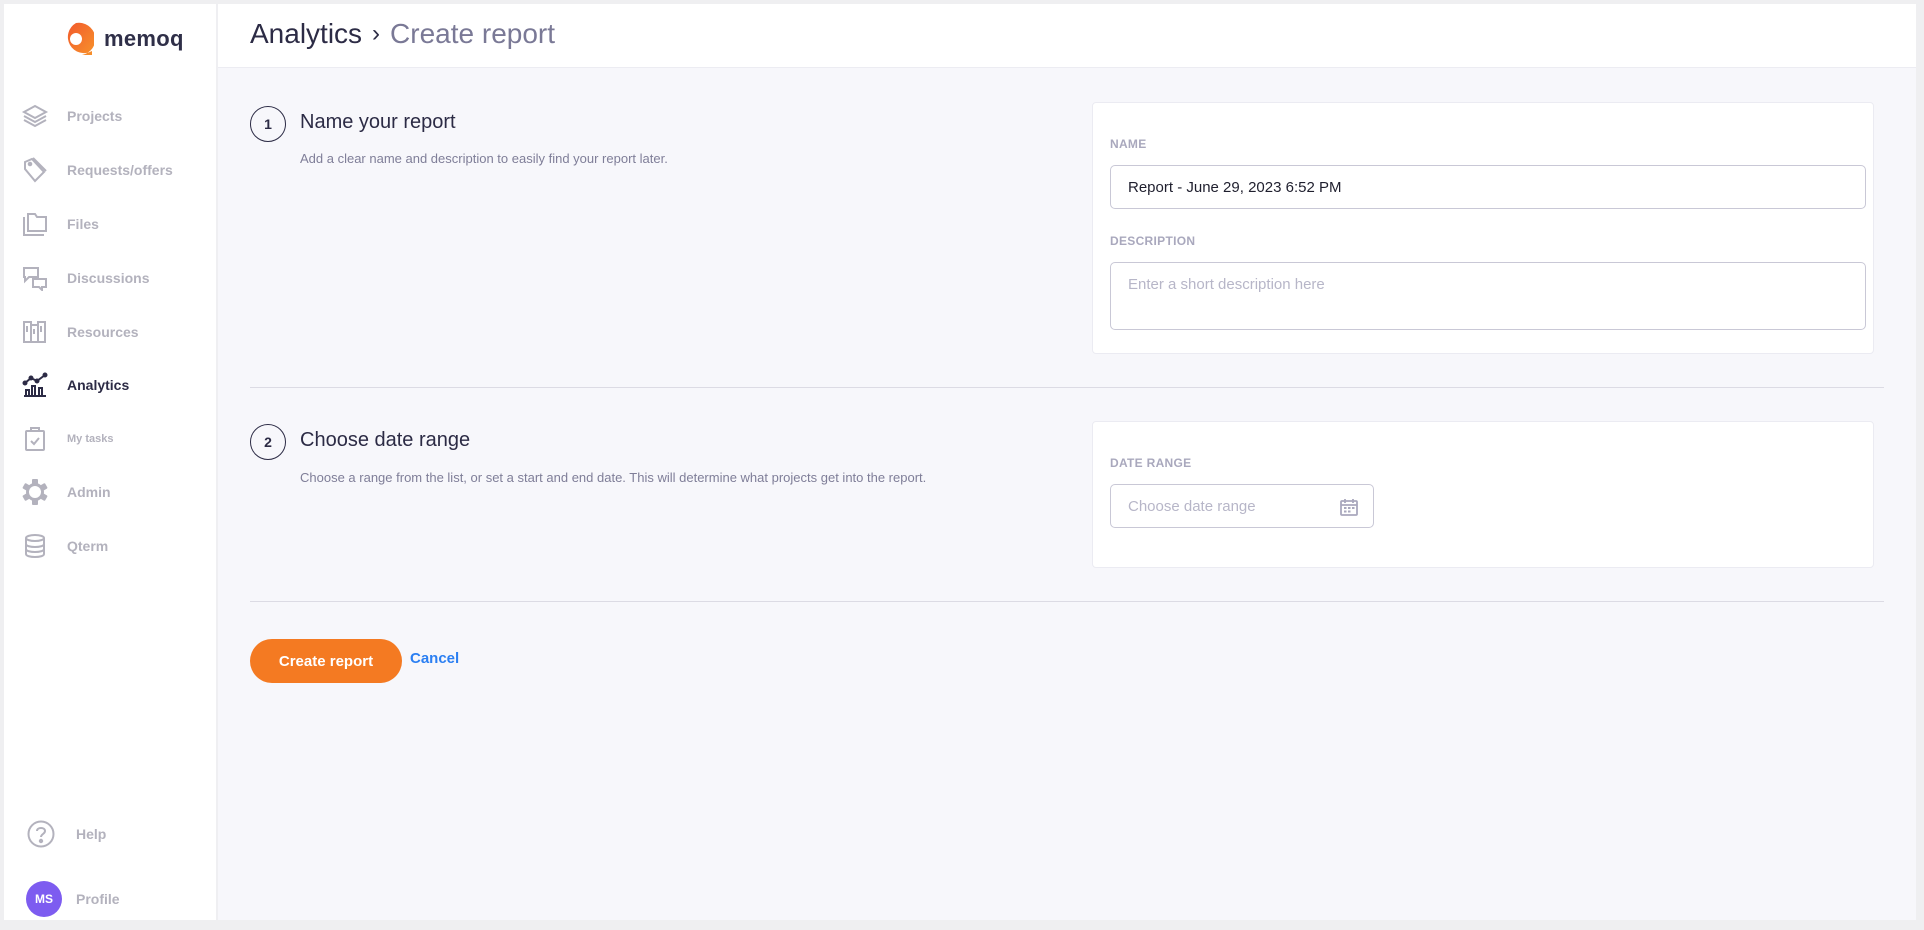 Image resolution: width=1924 pixels, height=930 pixels. What do you see at coordinates (35, 278) in the screenshot?
I see `chat-bubbles-icon` at bounding box center [35, 278].